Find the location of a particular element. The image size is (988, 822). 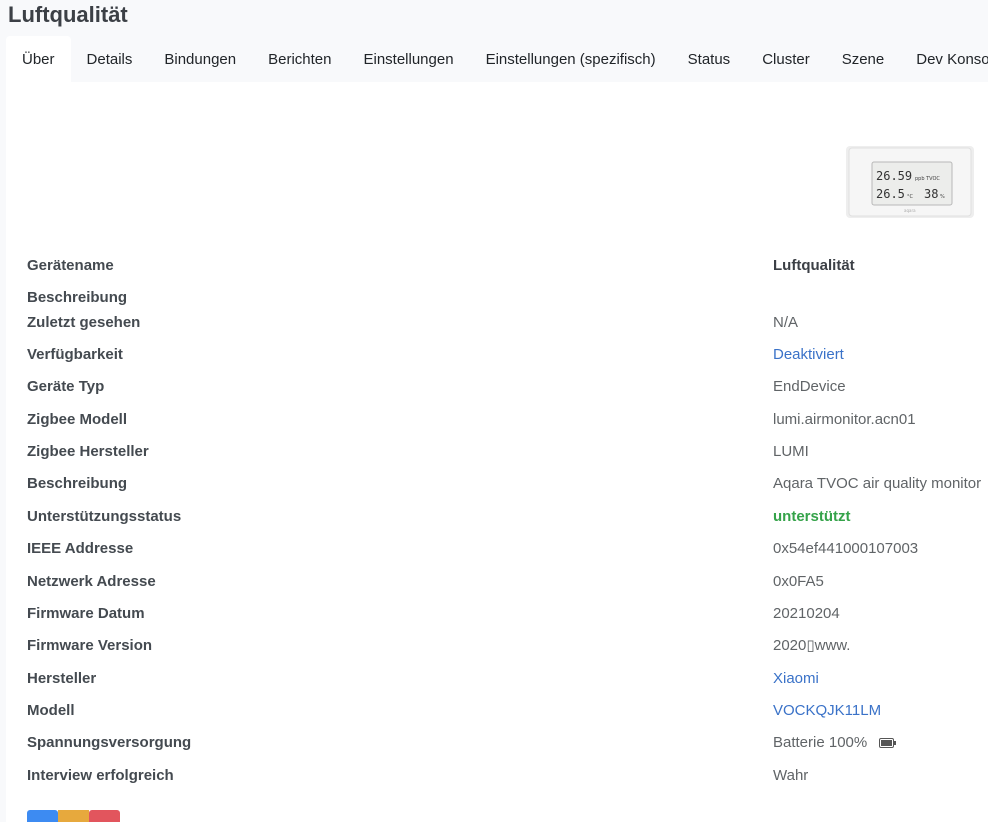

info-value-power: Batterie 100% is located at coordinates (835, 743).